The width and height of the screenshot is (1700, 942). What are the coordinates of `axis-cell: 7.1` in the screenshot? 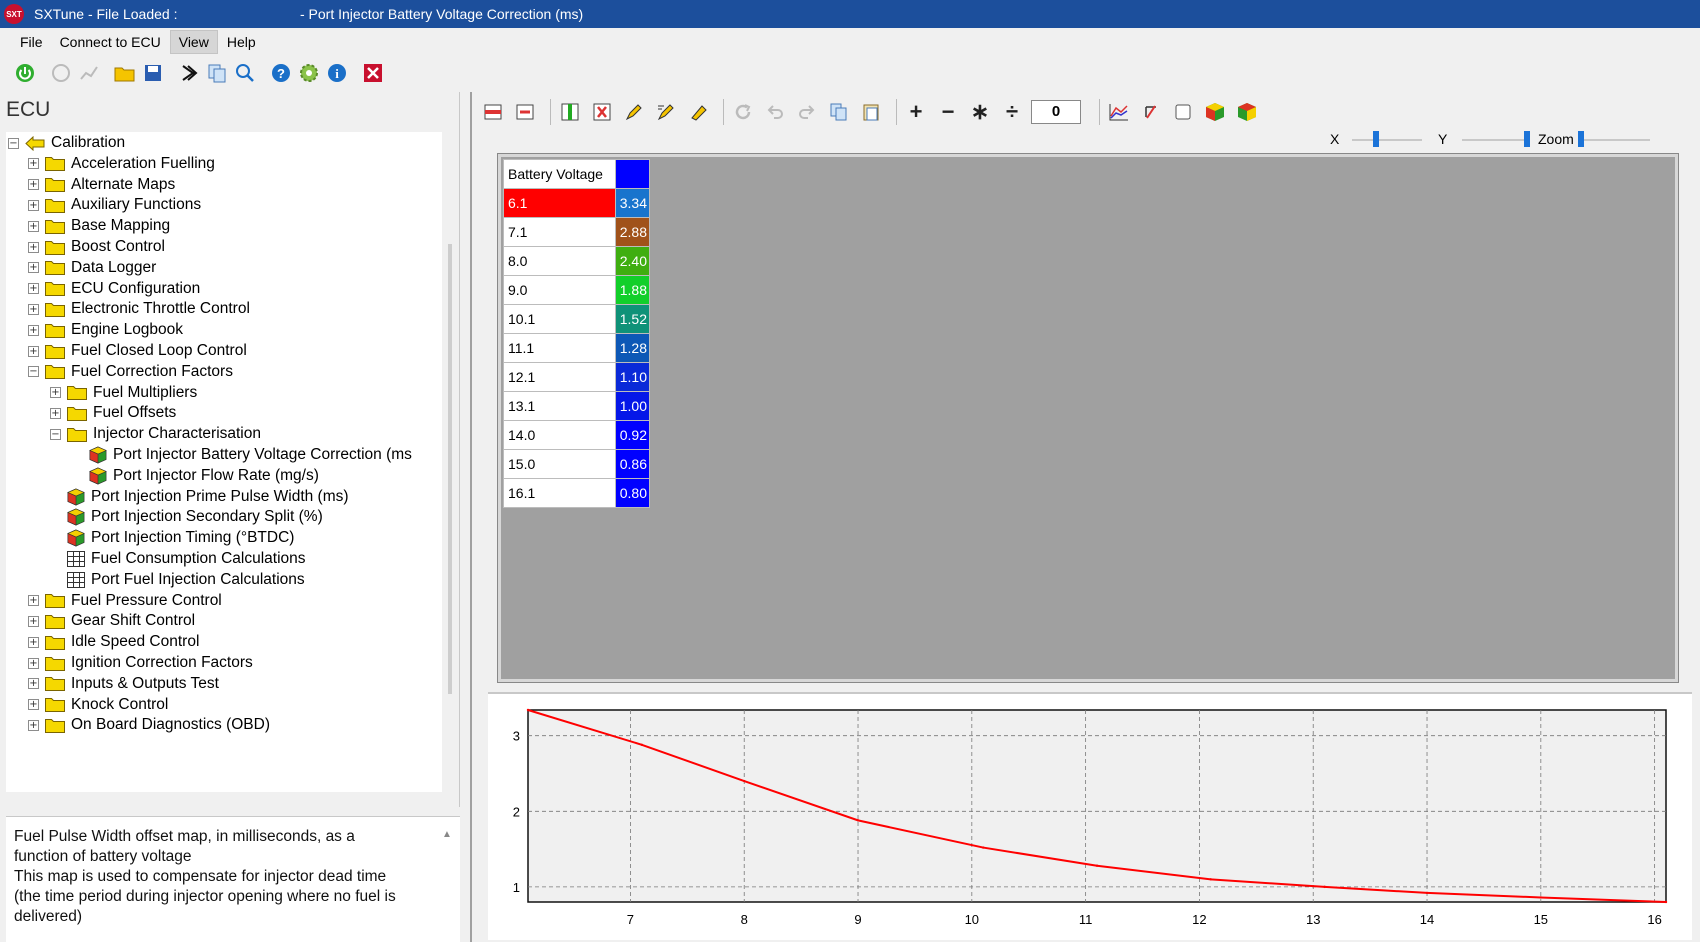 It's located at (559, 232).